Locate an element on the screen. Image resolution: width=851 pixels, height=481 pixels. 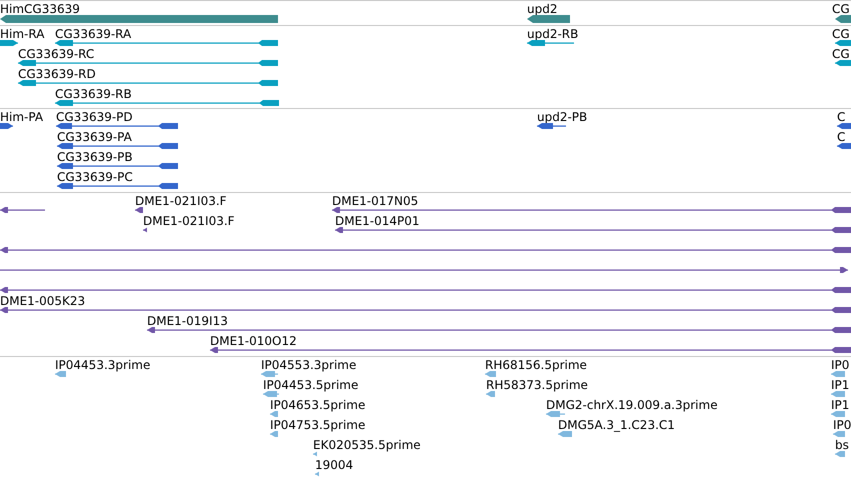
feature-label: DME1-017N05 is located at coordinates (375, 201).